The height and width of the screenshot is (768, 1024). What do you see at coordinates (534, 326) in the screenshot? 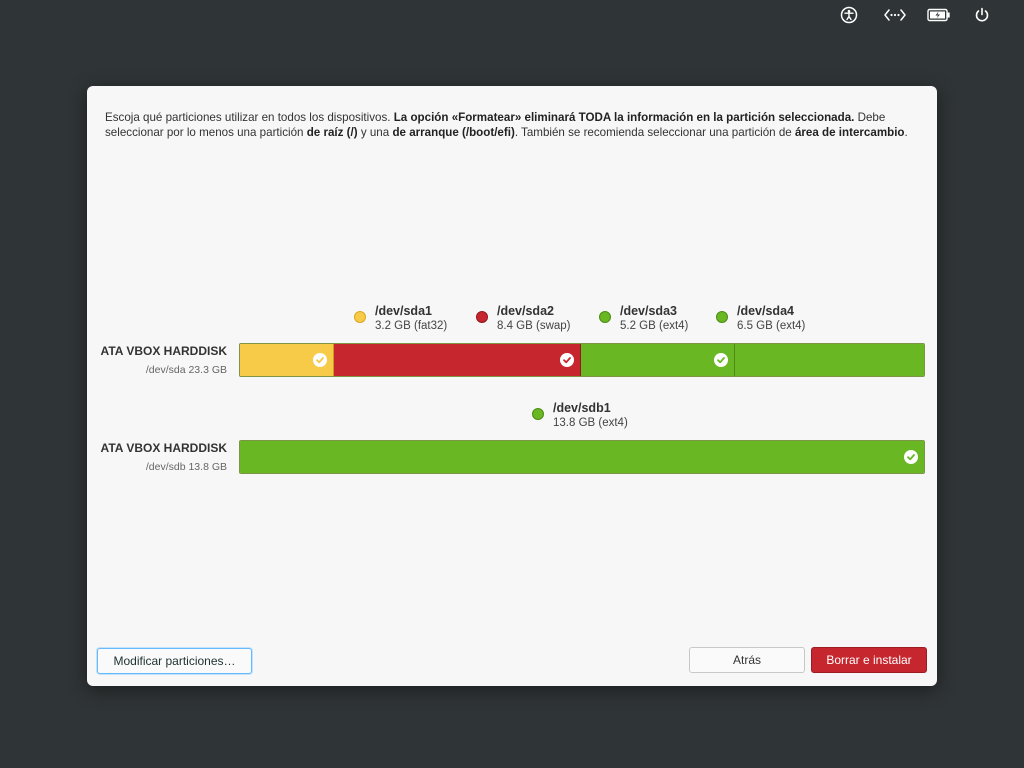
I see `legend-partition-size: 8.4 GB (swap)` at bounding box center [534, 326].